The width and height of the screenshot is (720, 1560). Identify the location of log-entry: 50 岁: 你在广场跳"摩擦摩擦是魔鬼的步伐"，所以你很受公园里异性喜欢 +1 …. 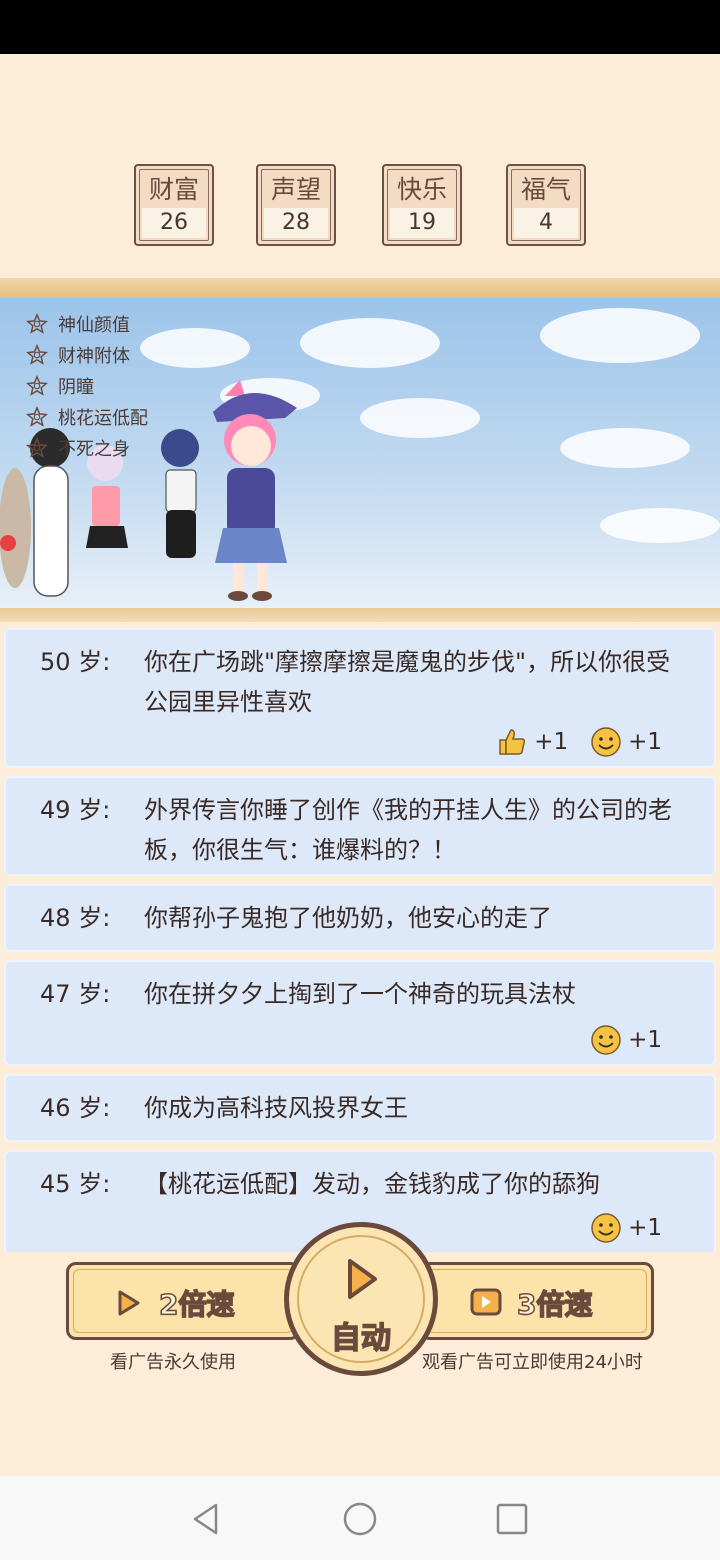
(360, 698).